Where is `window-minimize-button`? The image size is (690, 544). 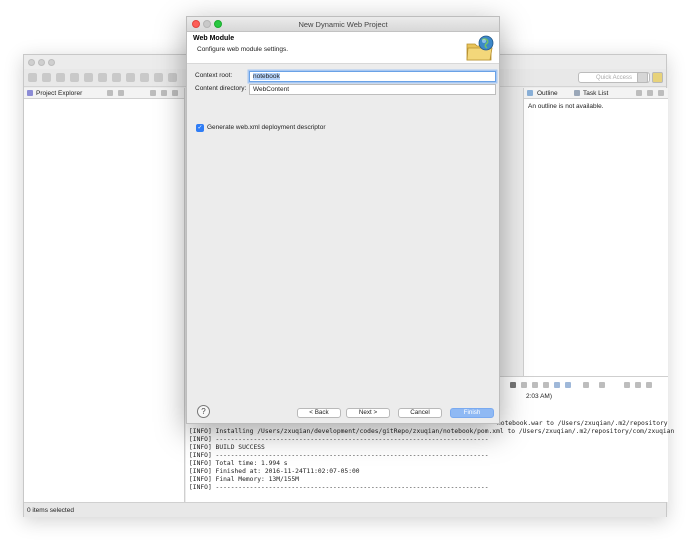 window-minimize-button is located at coordinates (41, 62).